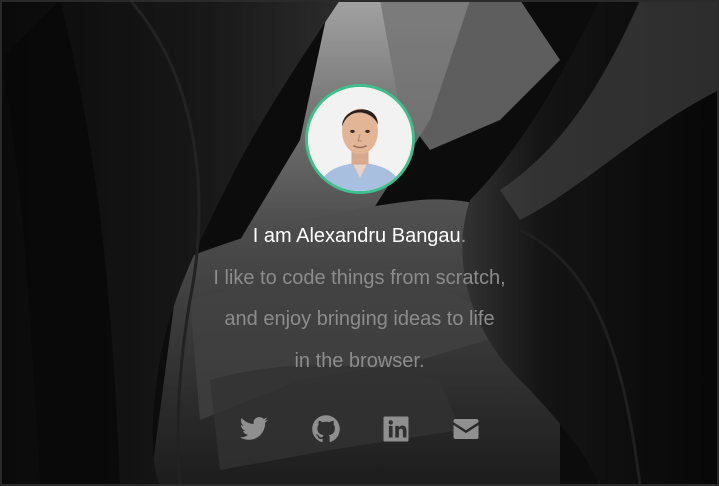 The image size is (719, 486). I want to click on github-icon, so click(326, 429).